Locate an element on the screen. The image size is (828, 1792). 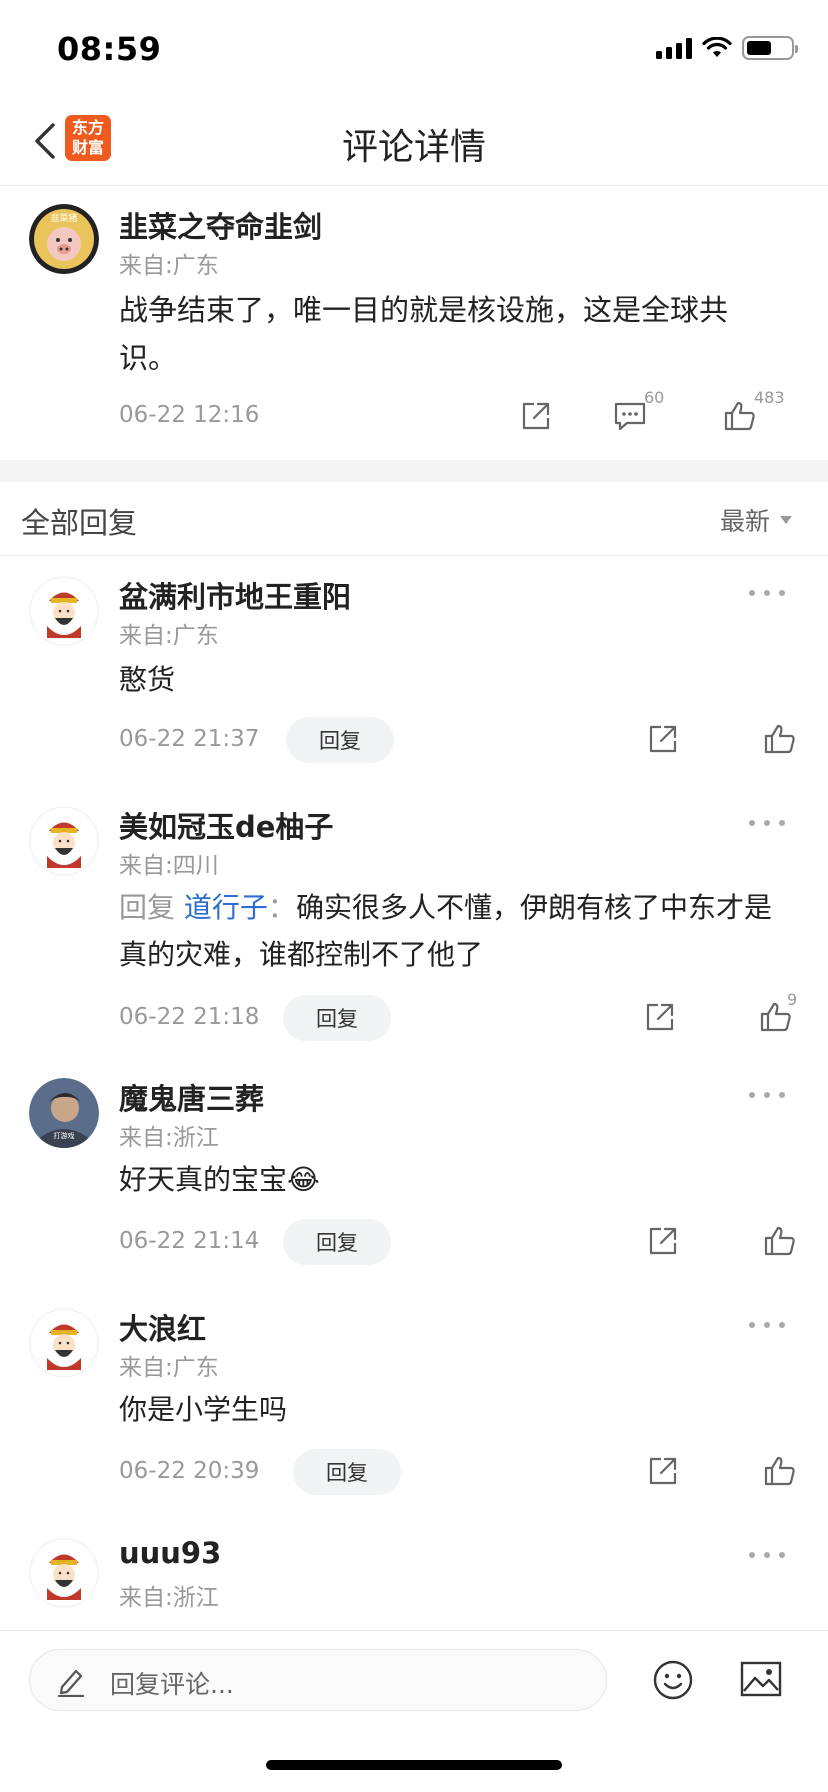
reply-text: 回复 道行子：确实很多人不懂，伊朗有核了中东才是真的灾难，谁都控制不了他了 is located at coordinates (449, 931).